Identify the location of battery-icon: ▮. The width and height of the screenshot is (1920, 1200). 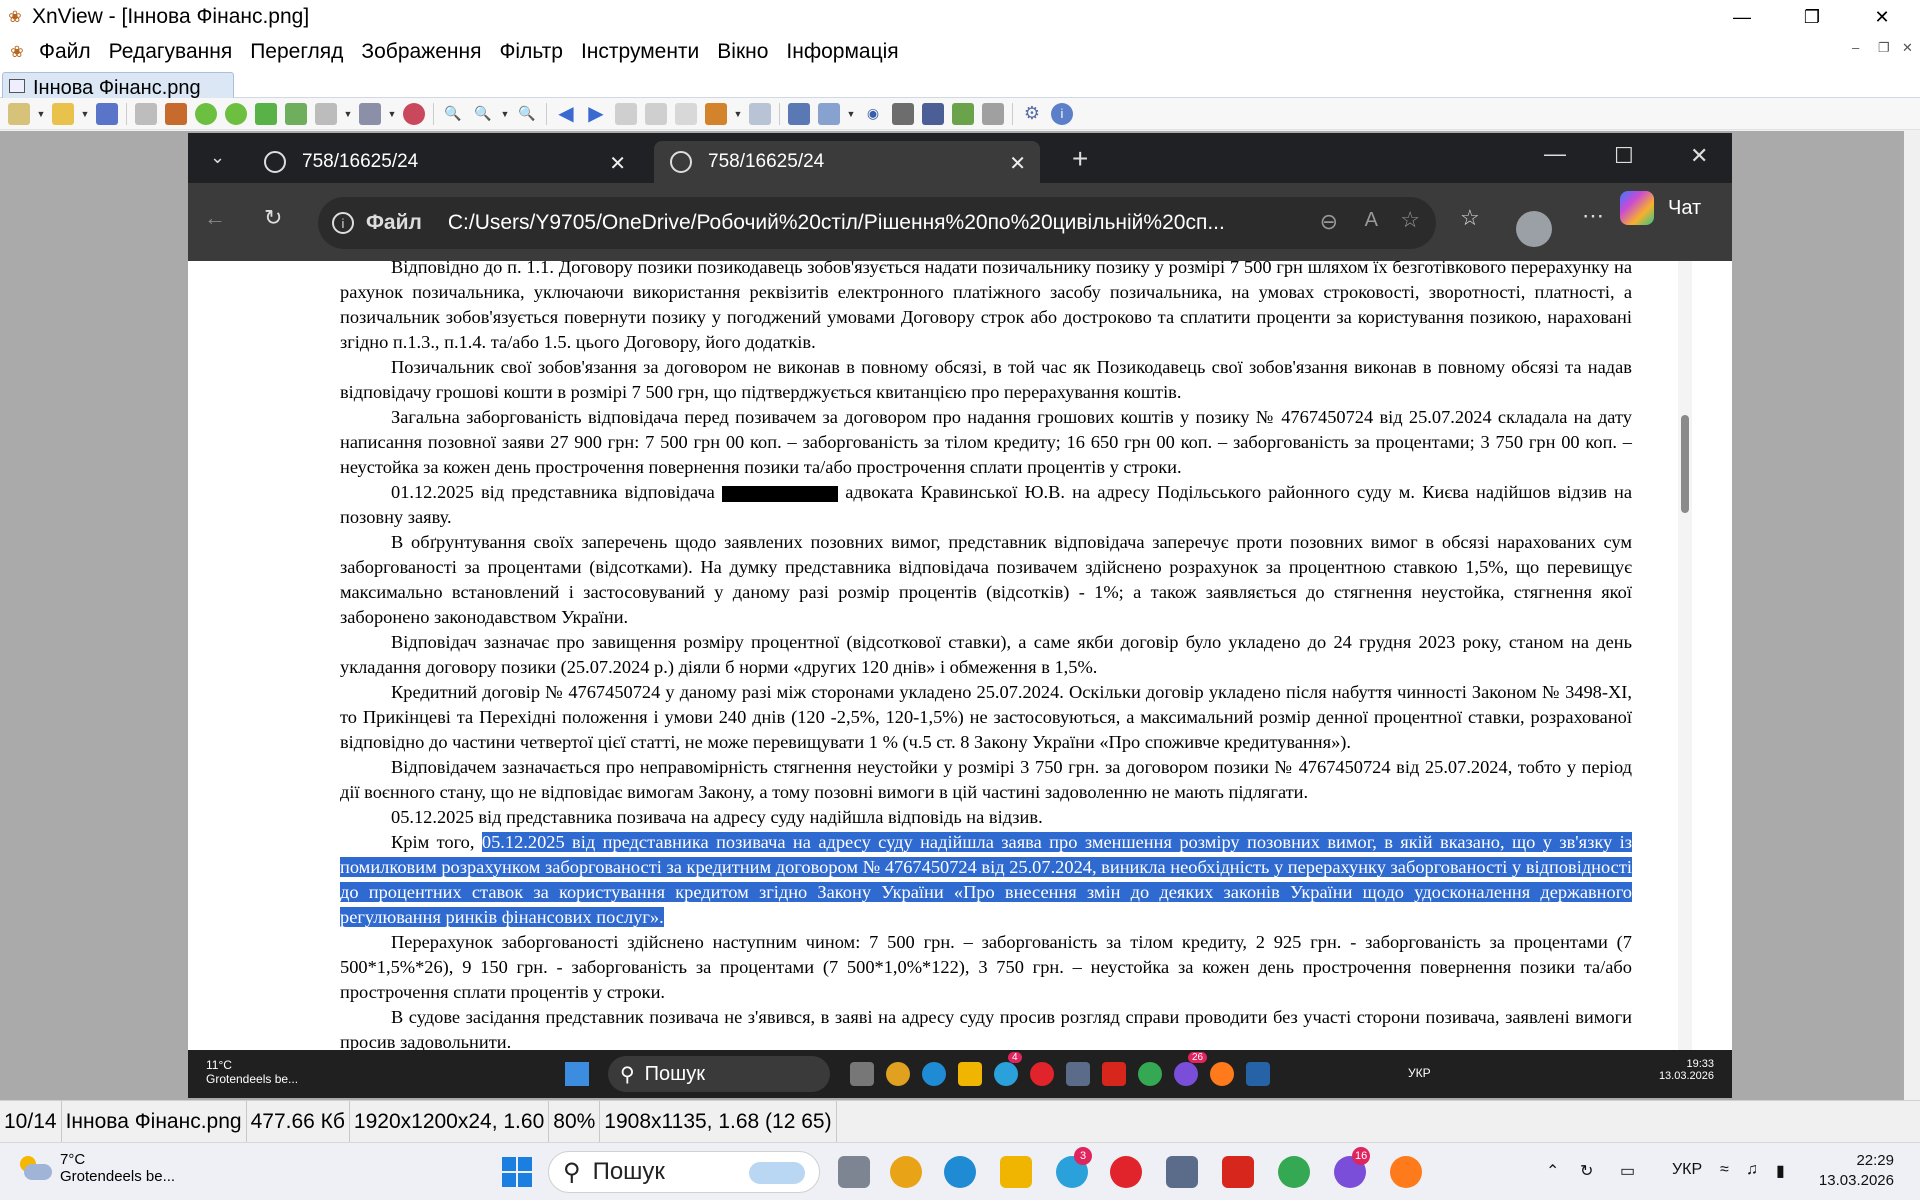
(1780, 1171).